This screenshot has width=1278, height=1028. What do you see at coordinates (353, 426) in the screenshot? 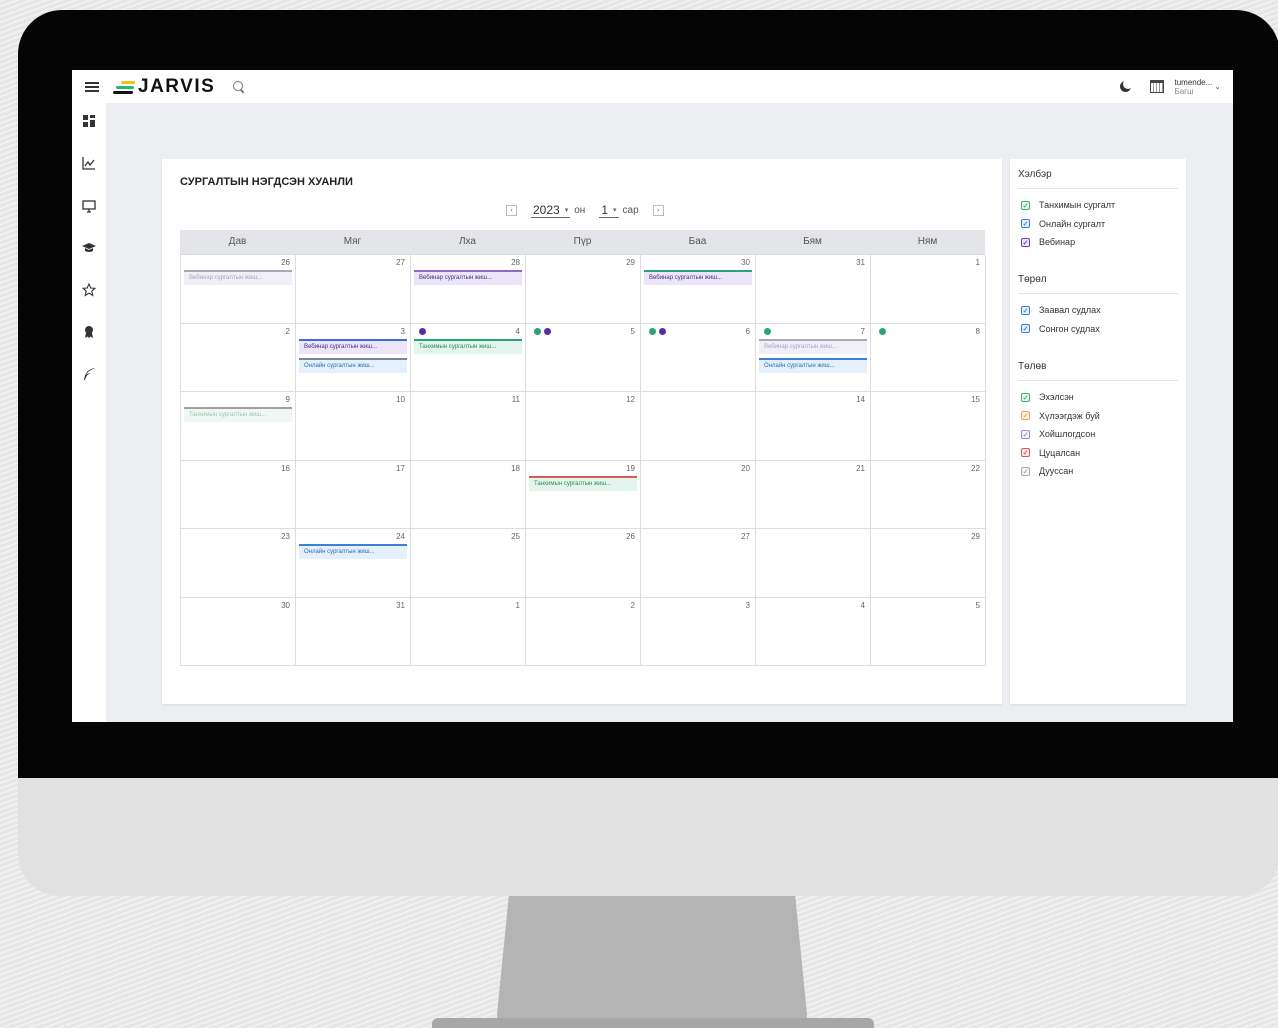
I see `calendar-day-cell: 10` at bounding box center [353, 426].